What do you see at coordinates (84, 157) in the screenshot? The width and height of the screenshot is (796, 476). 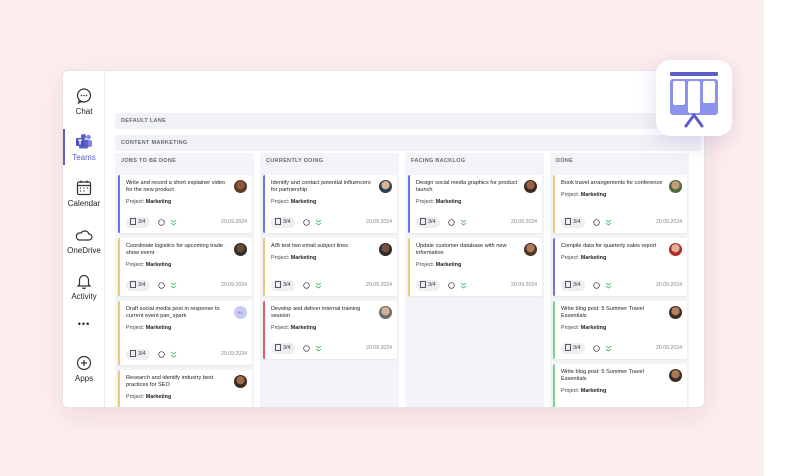 I see `sidebar-item-label: Teams` at bounding box center [84, 157].